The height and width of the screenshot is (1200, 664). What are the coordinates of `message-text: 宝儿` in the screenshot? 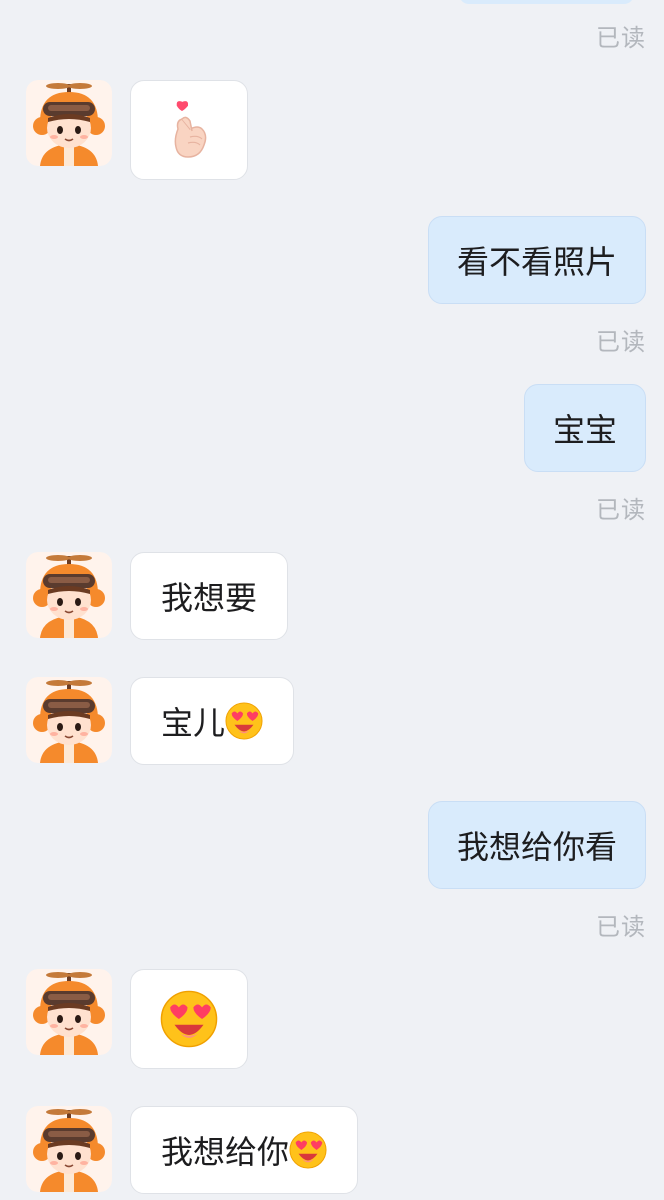 It's located at (193, 723).